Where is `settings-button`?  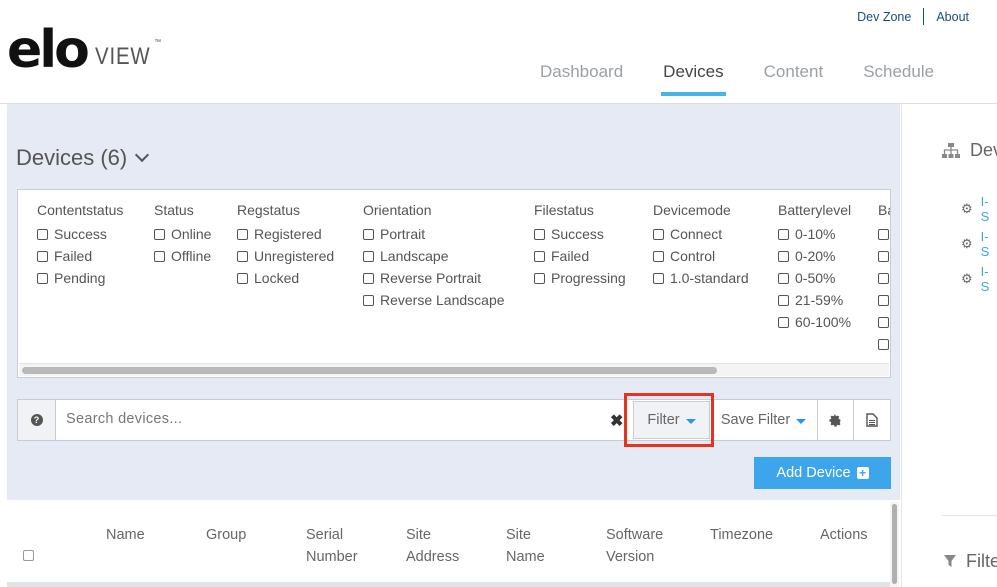
settings-button is located at coordinates (835, 420).